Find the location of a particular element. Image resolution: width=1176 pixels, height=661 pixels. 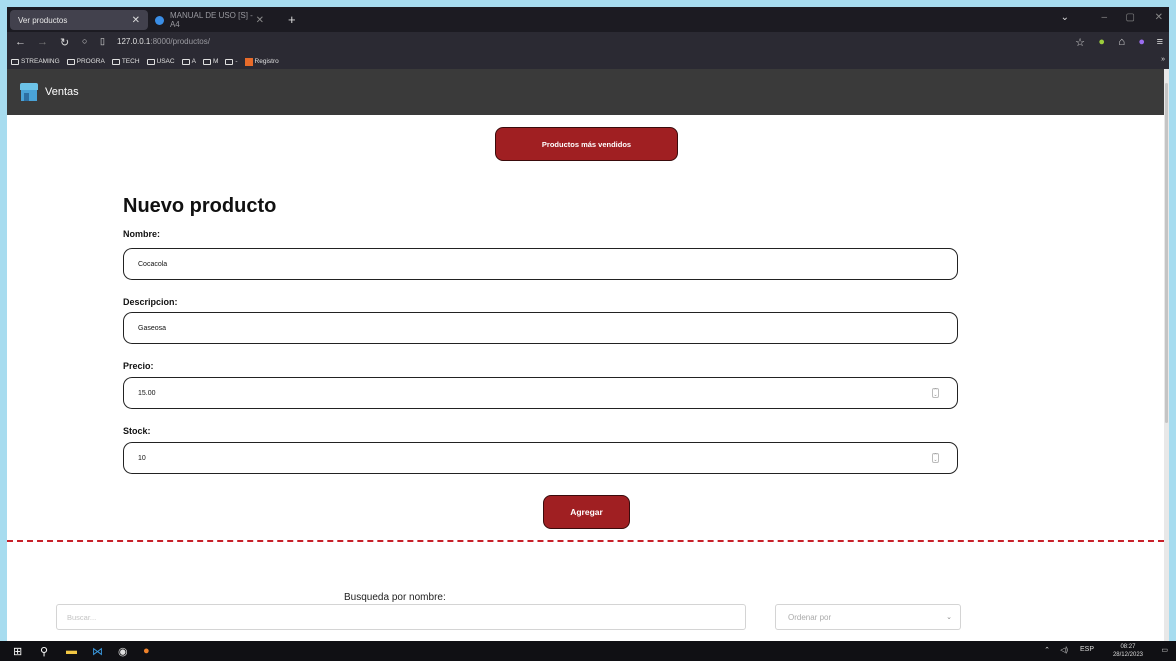

divider is located at coordinates (585, 541).